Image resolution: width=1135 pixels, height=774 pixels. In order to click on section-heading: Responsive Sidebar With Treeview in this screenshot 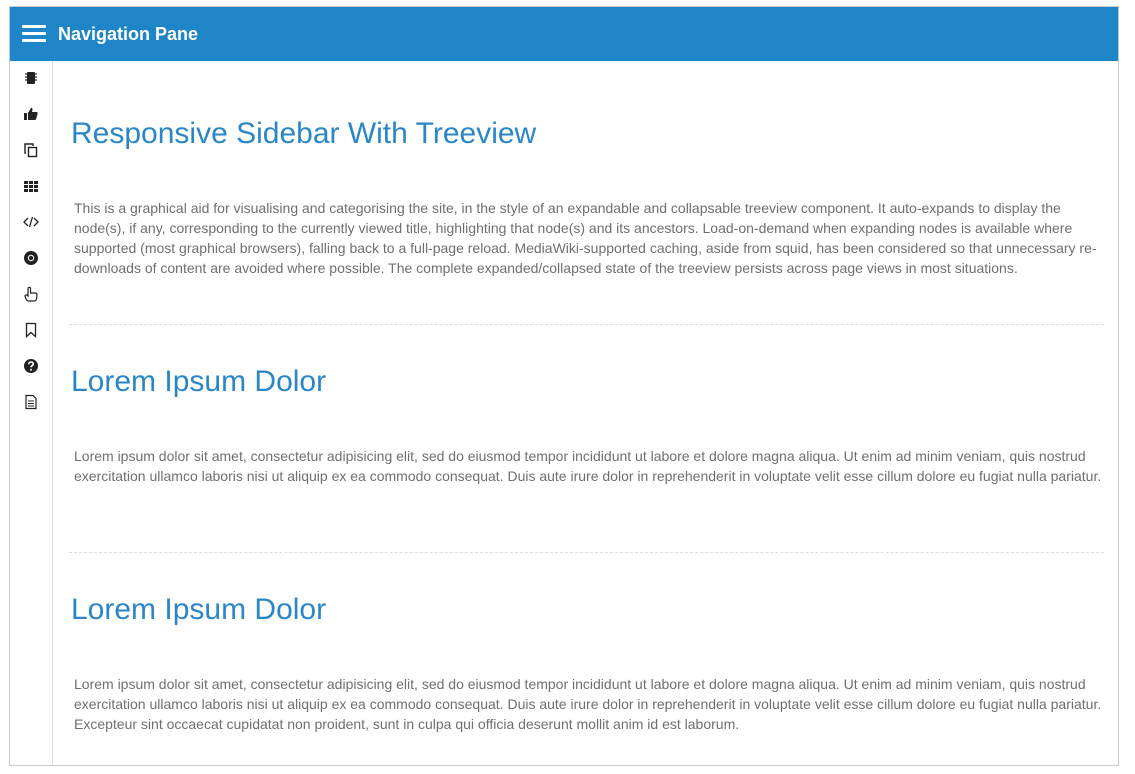, I will do `click(304, 133)`.